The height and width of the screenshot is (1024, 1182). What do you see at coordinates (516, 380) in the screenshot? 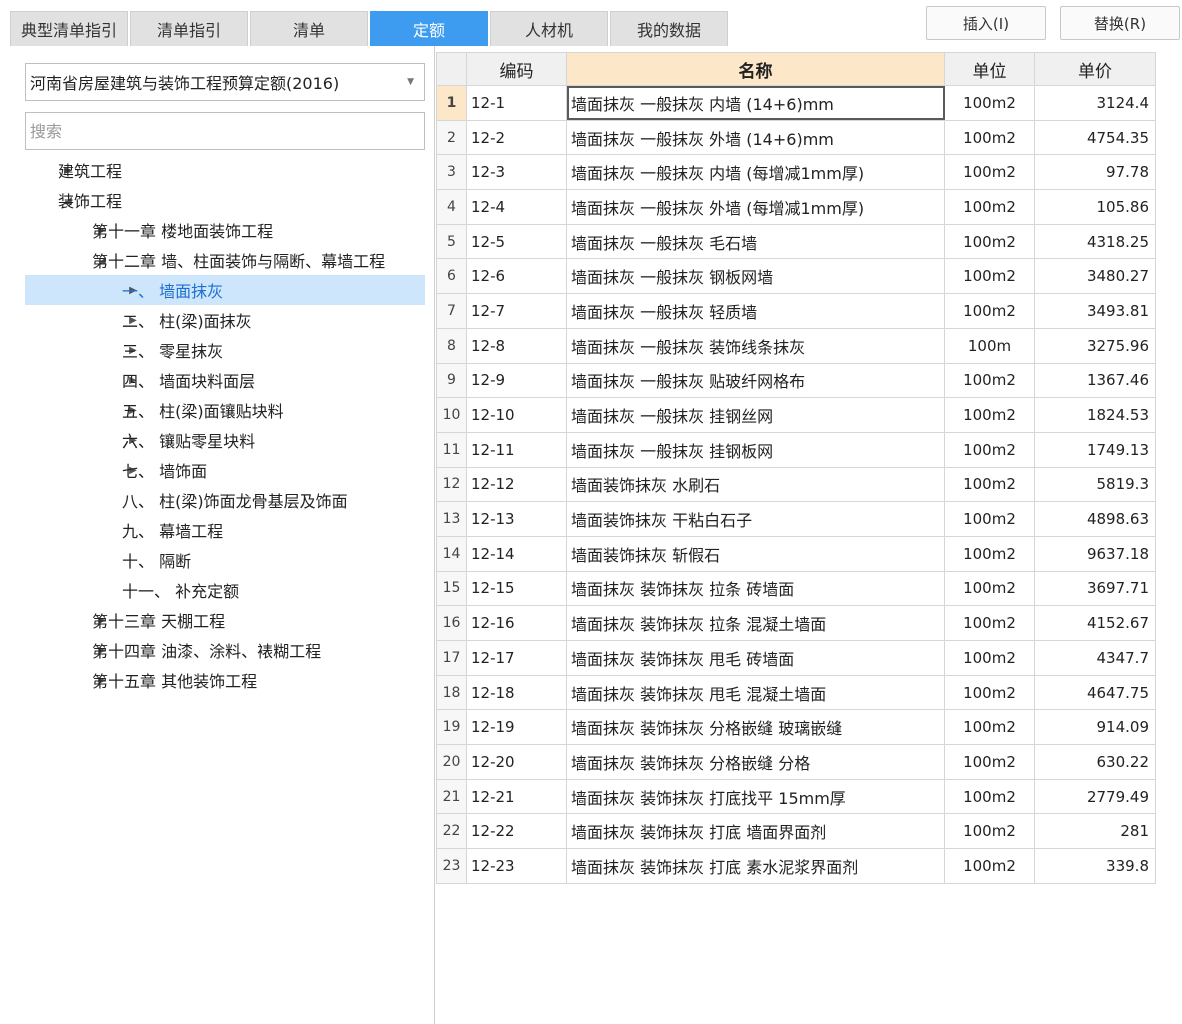
I see `code-cell: 12-9` at bounding box center [516, 380].